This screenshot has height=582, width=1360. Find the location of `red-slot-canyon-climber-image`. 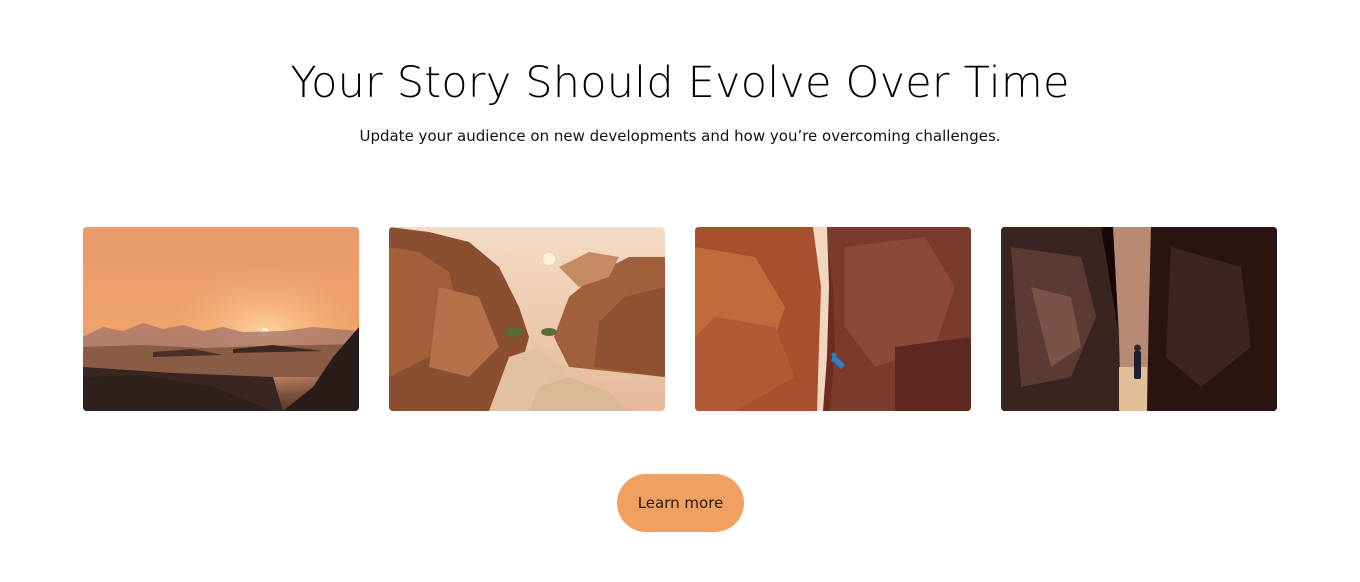

red-slot-canyon-climber-image is located at coordinates (833, 319).